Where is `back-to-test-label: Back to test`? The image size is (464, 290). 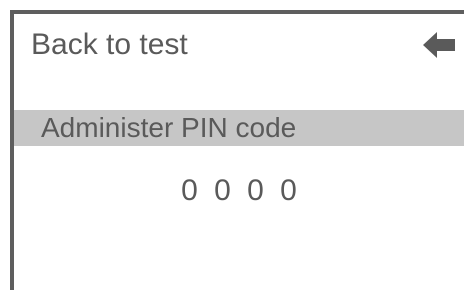 back-to-test-label: Back to test is located at coordinates (109, 44).